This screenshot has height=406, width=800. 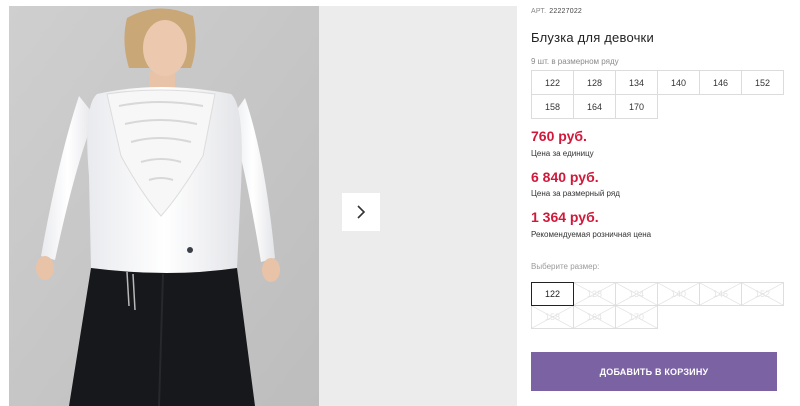 I want to click on pack-size-cell: 152, so click(x=762, y=82).